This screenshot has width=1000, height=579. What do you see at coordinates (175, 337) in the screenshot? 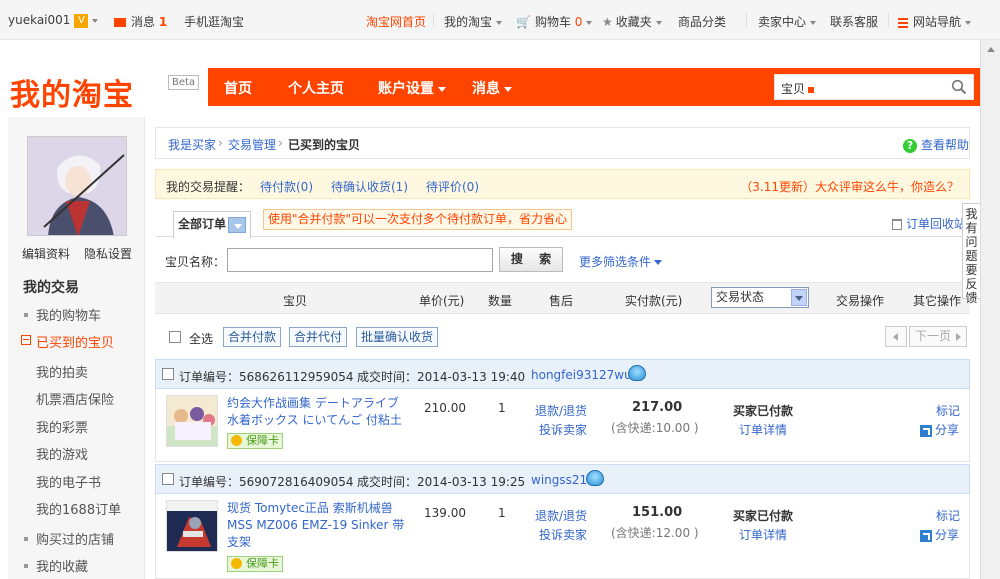
I see `select-all-checkbox` at bounding box center [175, 337].